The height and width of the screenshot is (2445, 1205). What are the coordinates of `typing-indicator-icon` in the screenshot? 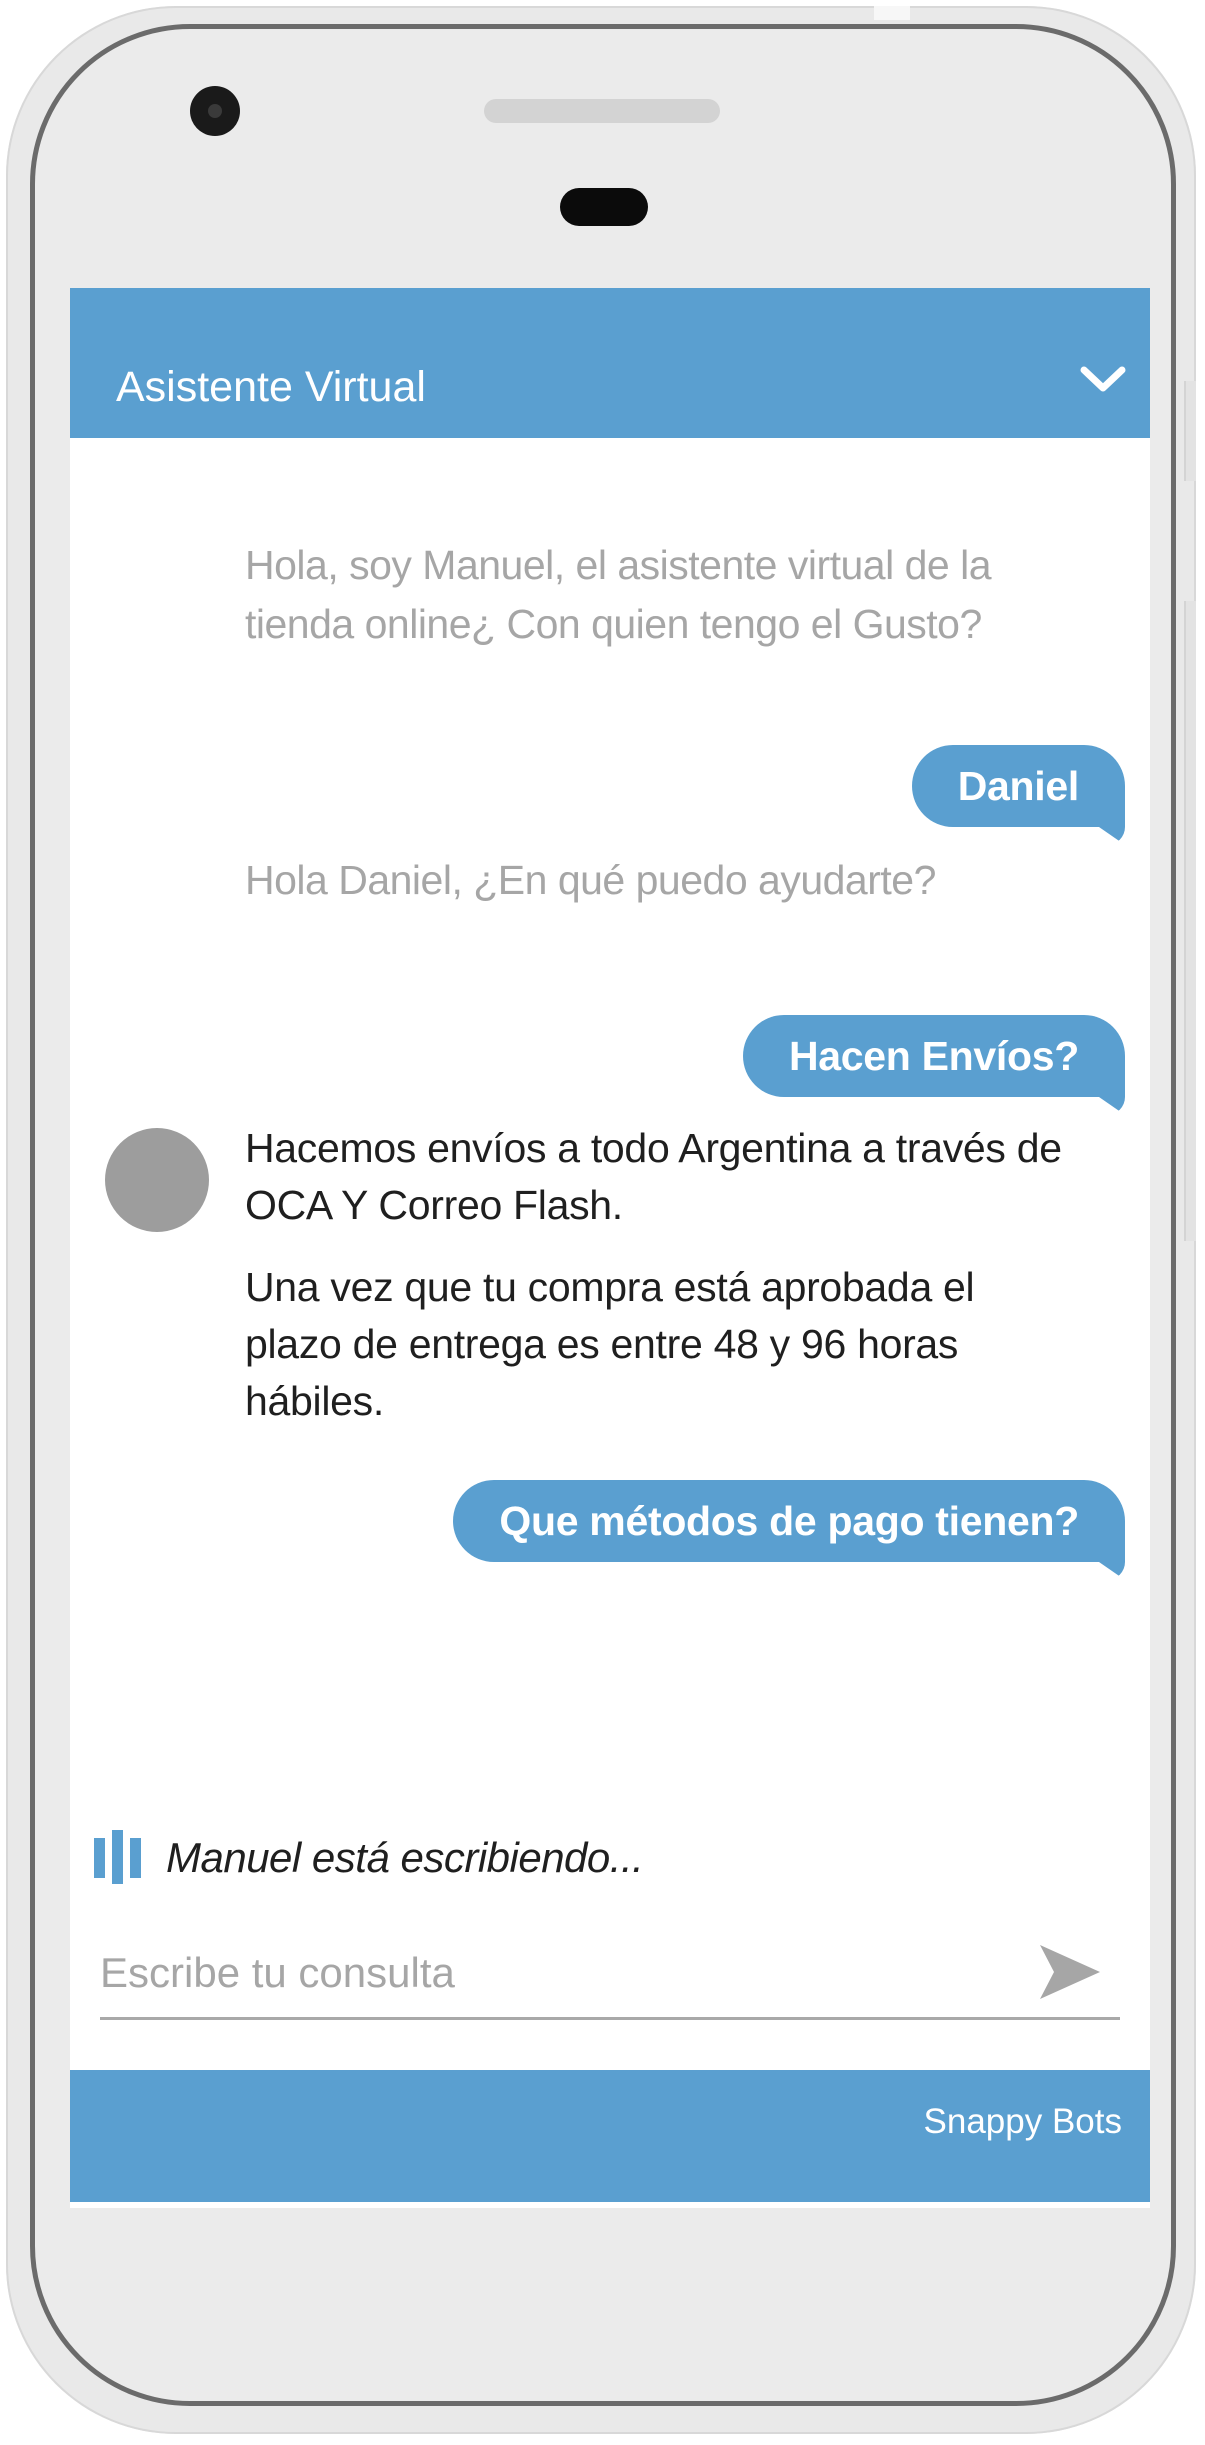 It's located at (117, 1857).